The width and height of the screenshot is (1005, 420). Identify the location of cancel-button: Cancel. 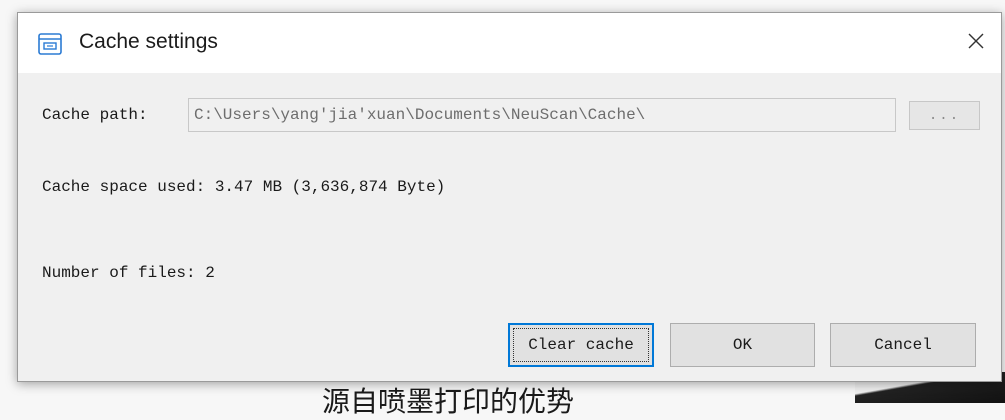
(903, 345).